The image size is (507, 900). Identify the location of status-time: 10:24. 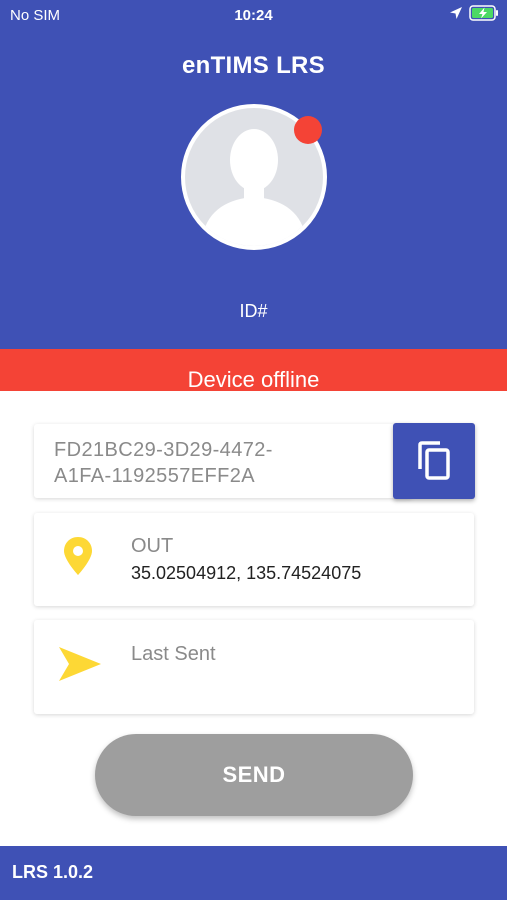
(253, 15).